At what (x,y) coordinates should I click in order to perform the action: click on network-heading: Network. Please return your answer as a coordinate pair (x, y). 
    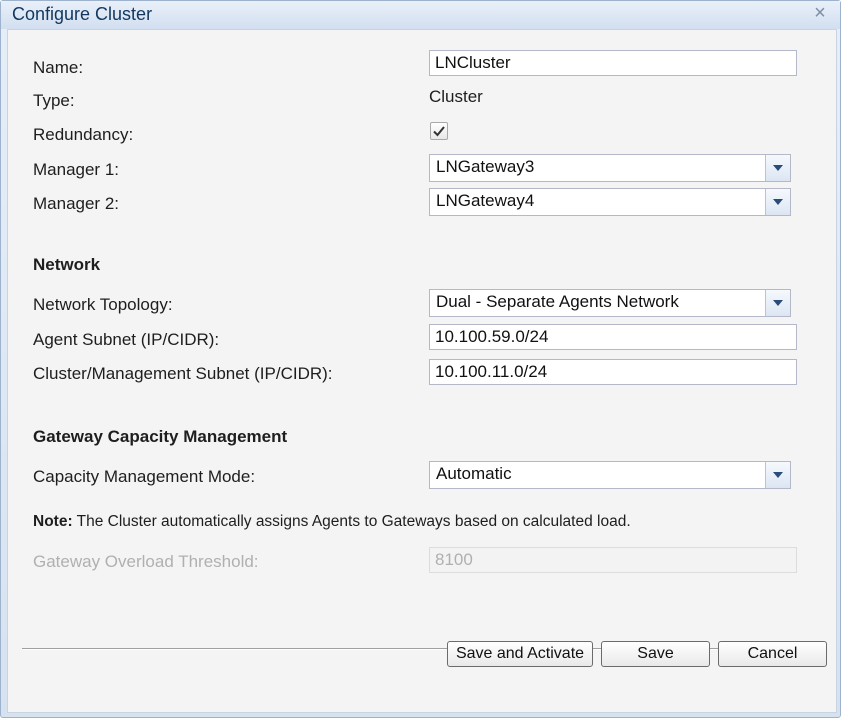
    Looking at the image, I should click on (67, 264).